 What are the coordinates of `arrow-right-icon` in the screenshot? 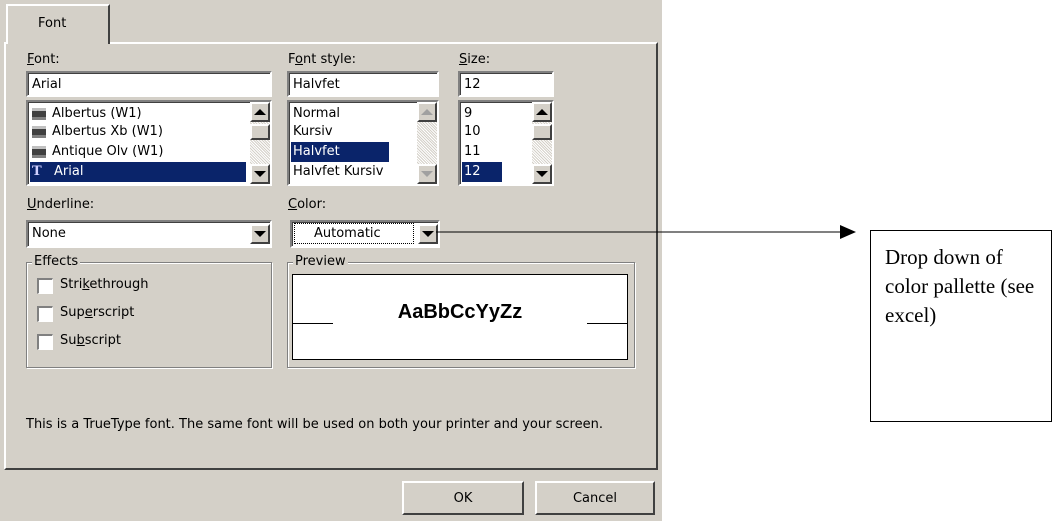 It's located at (848, 232).